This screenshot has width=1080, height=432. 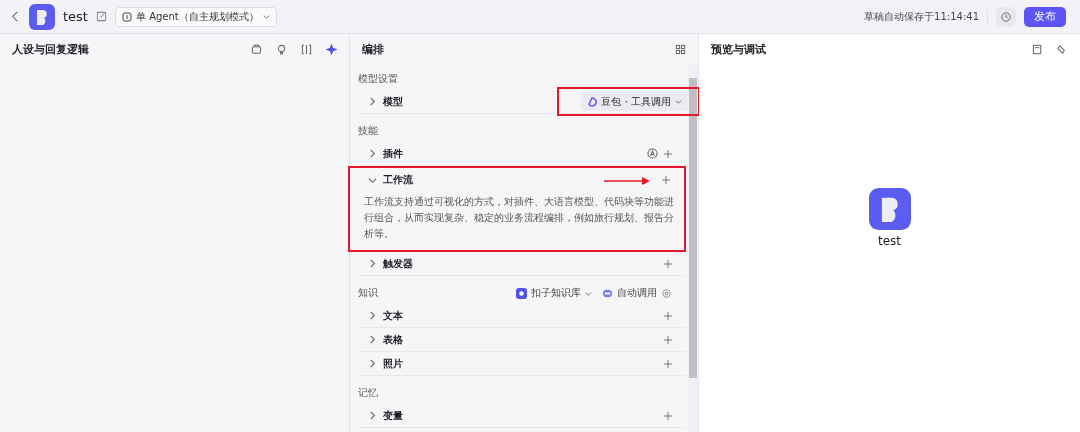 I want to click on mode-select: 单 Agent（自主规划模式）, so click(x=195, y=16).